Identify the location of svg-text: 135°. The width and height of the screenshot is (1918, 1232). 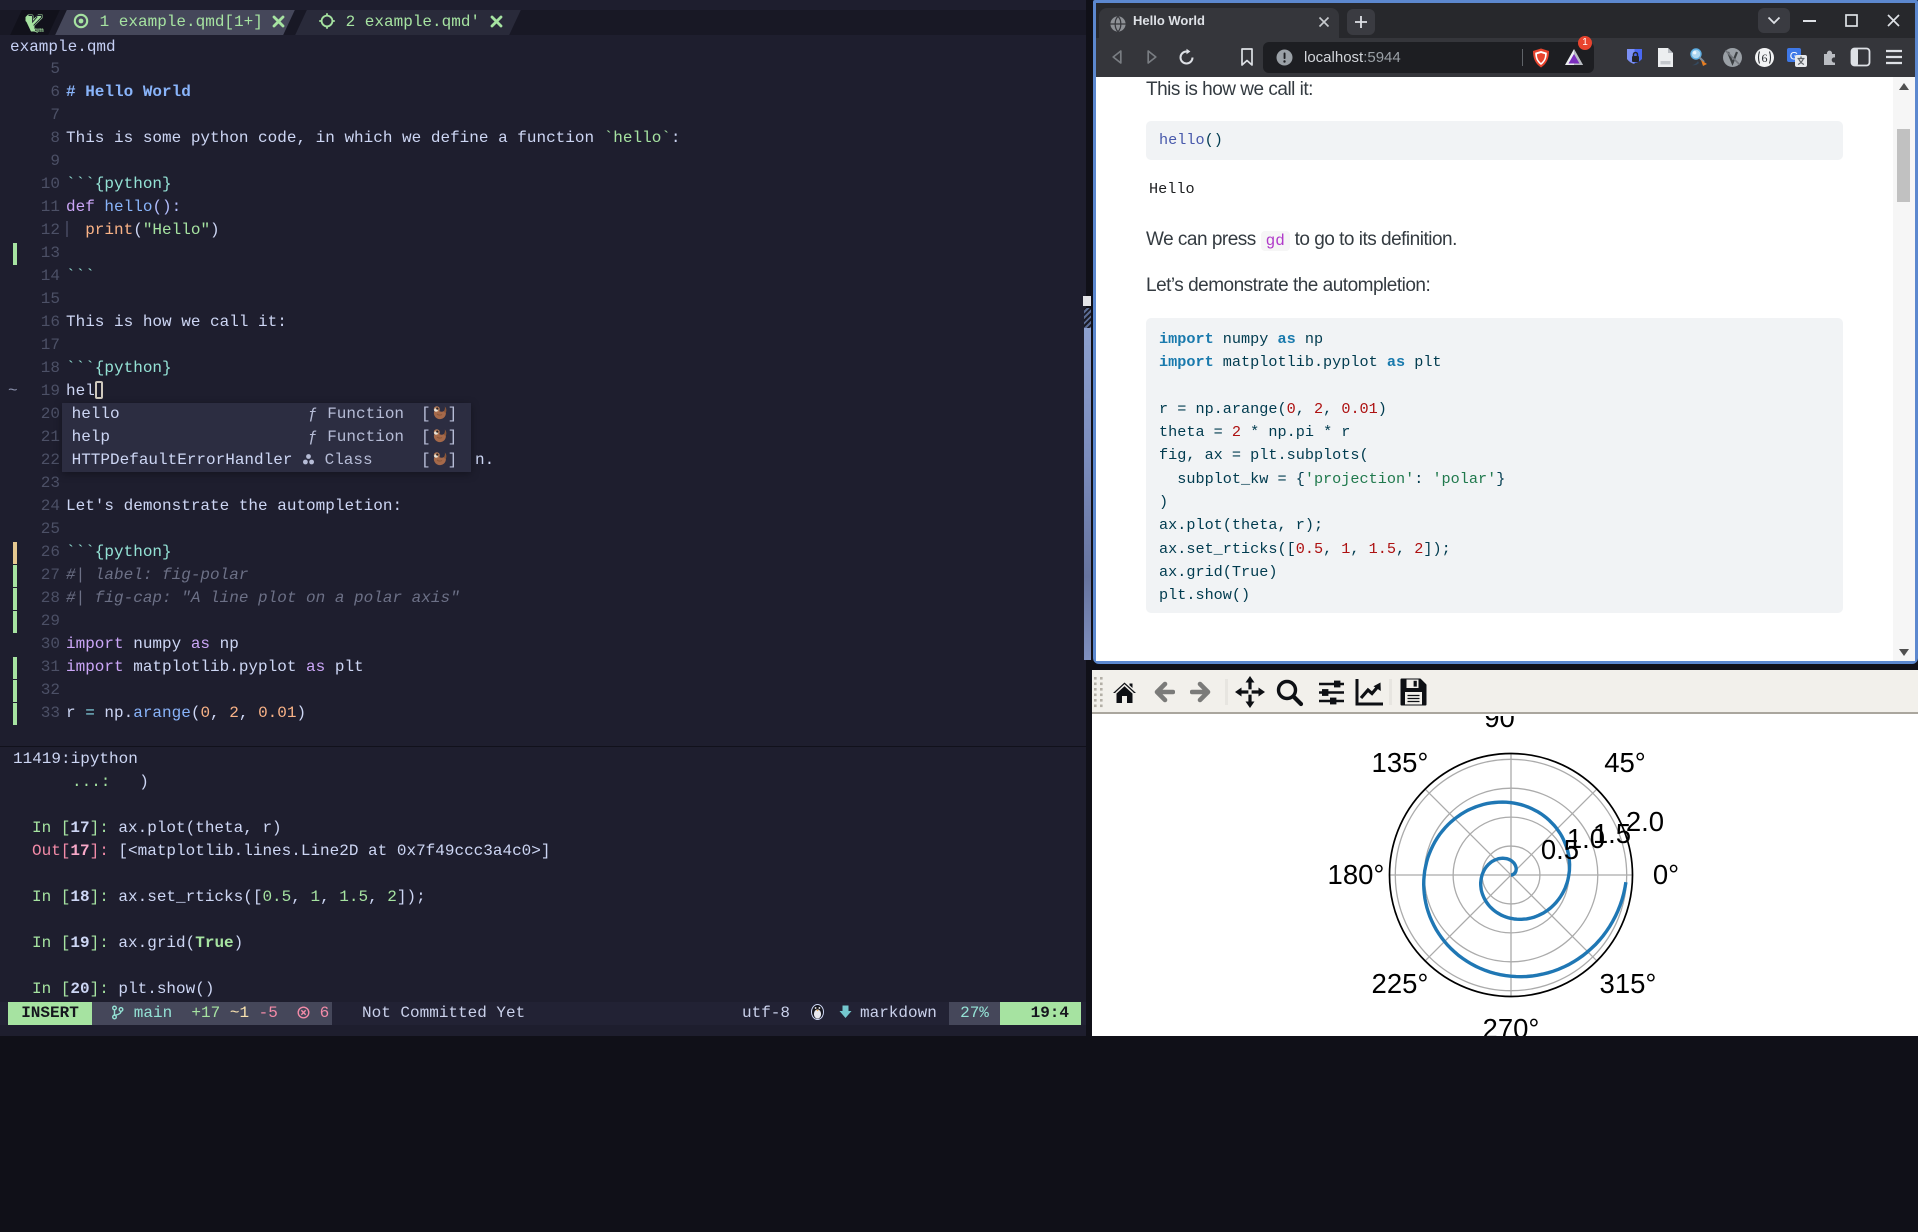
(1400, 762).